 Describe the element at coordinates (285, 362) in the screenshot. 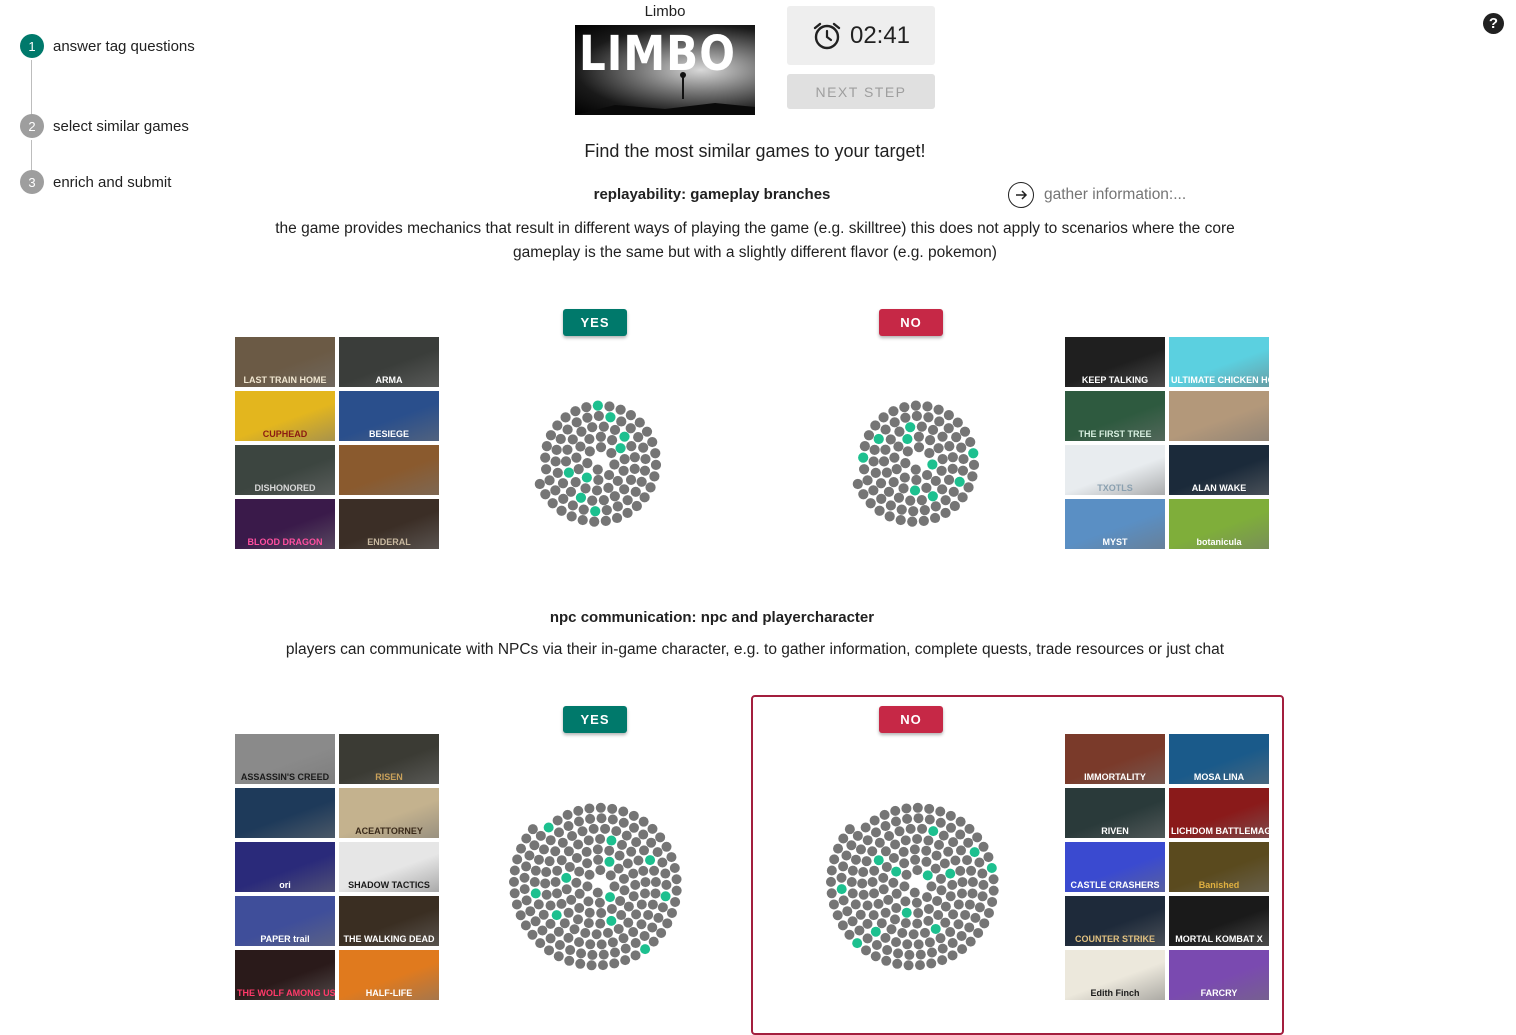

I see `game-cover-tile: LAST TRAIN HOME` at that location.